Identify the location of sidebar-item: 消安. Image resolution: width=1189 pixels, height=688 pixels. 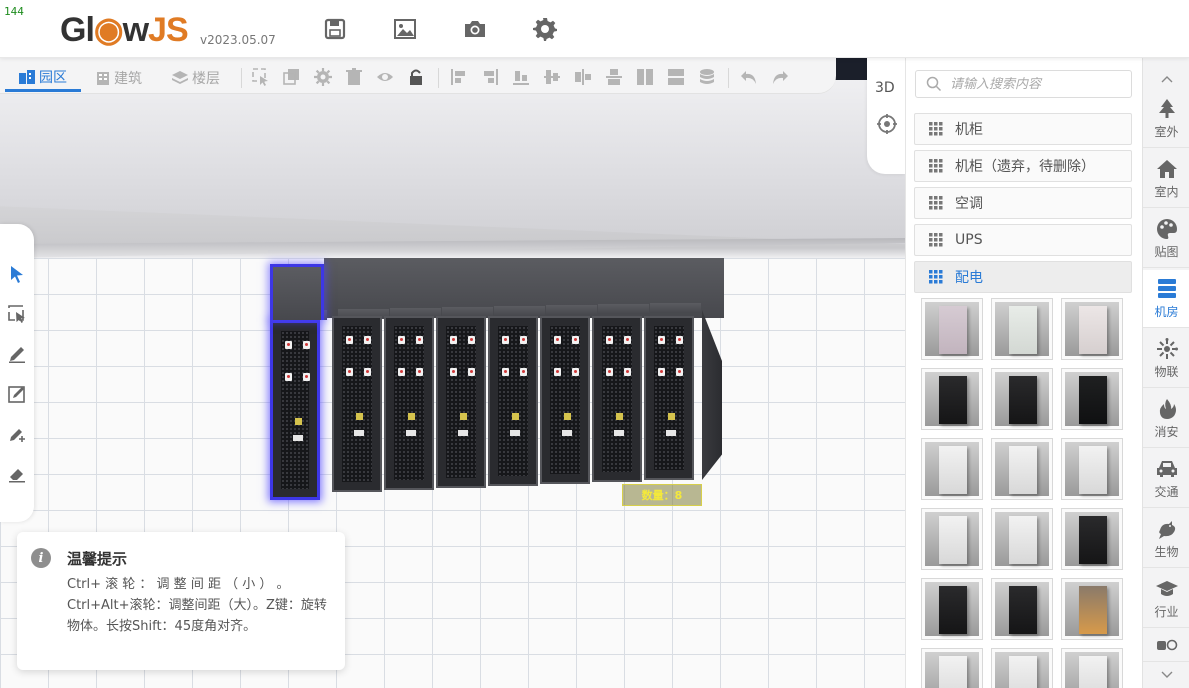
(1166, 419).